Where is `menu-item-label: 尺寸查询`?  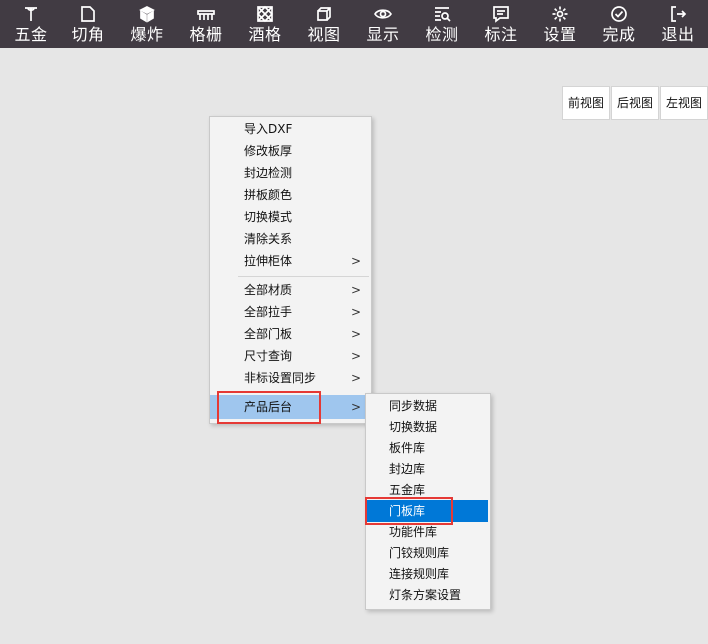 menu-item-label: 尺寸查询 is located at coordinates (268, 356).